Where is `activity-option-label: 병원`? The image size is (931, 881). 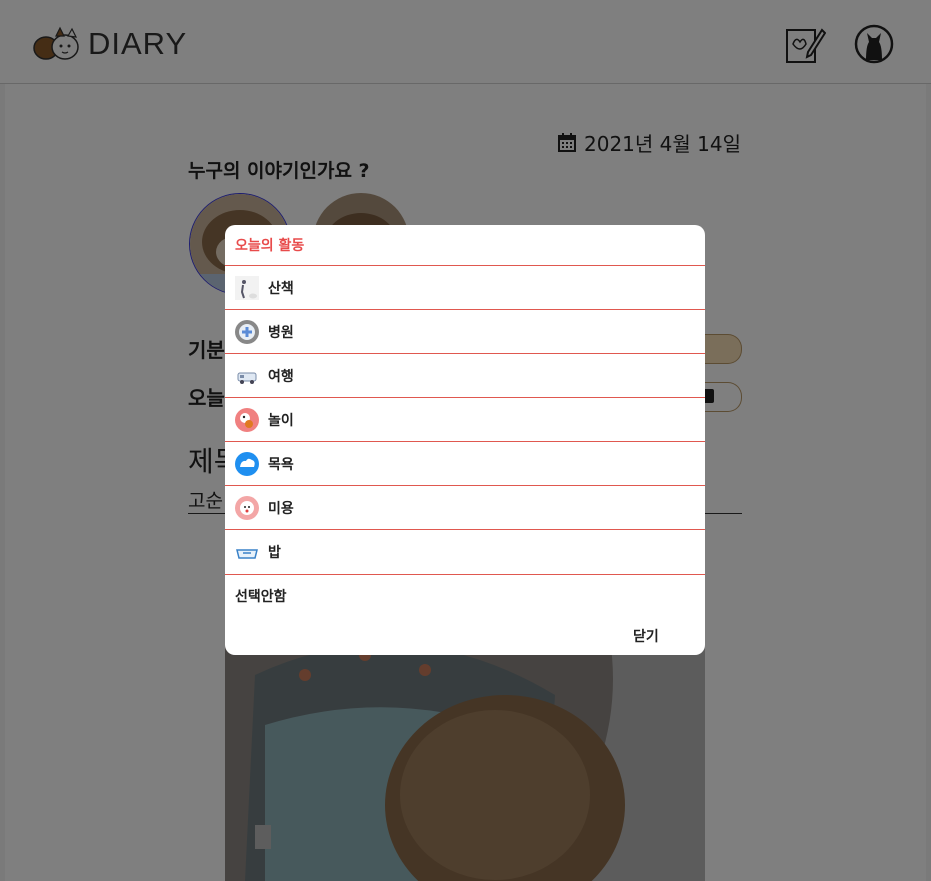
activity-option-label: 병원 is located at coordinates (281, 333).